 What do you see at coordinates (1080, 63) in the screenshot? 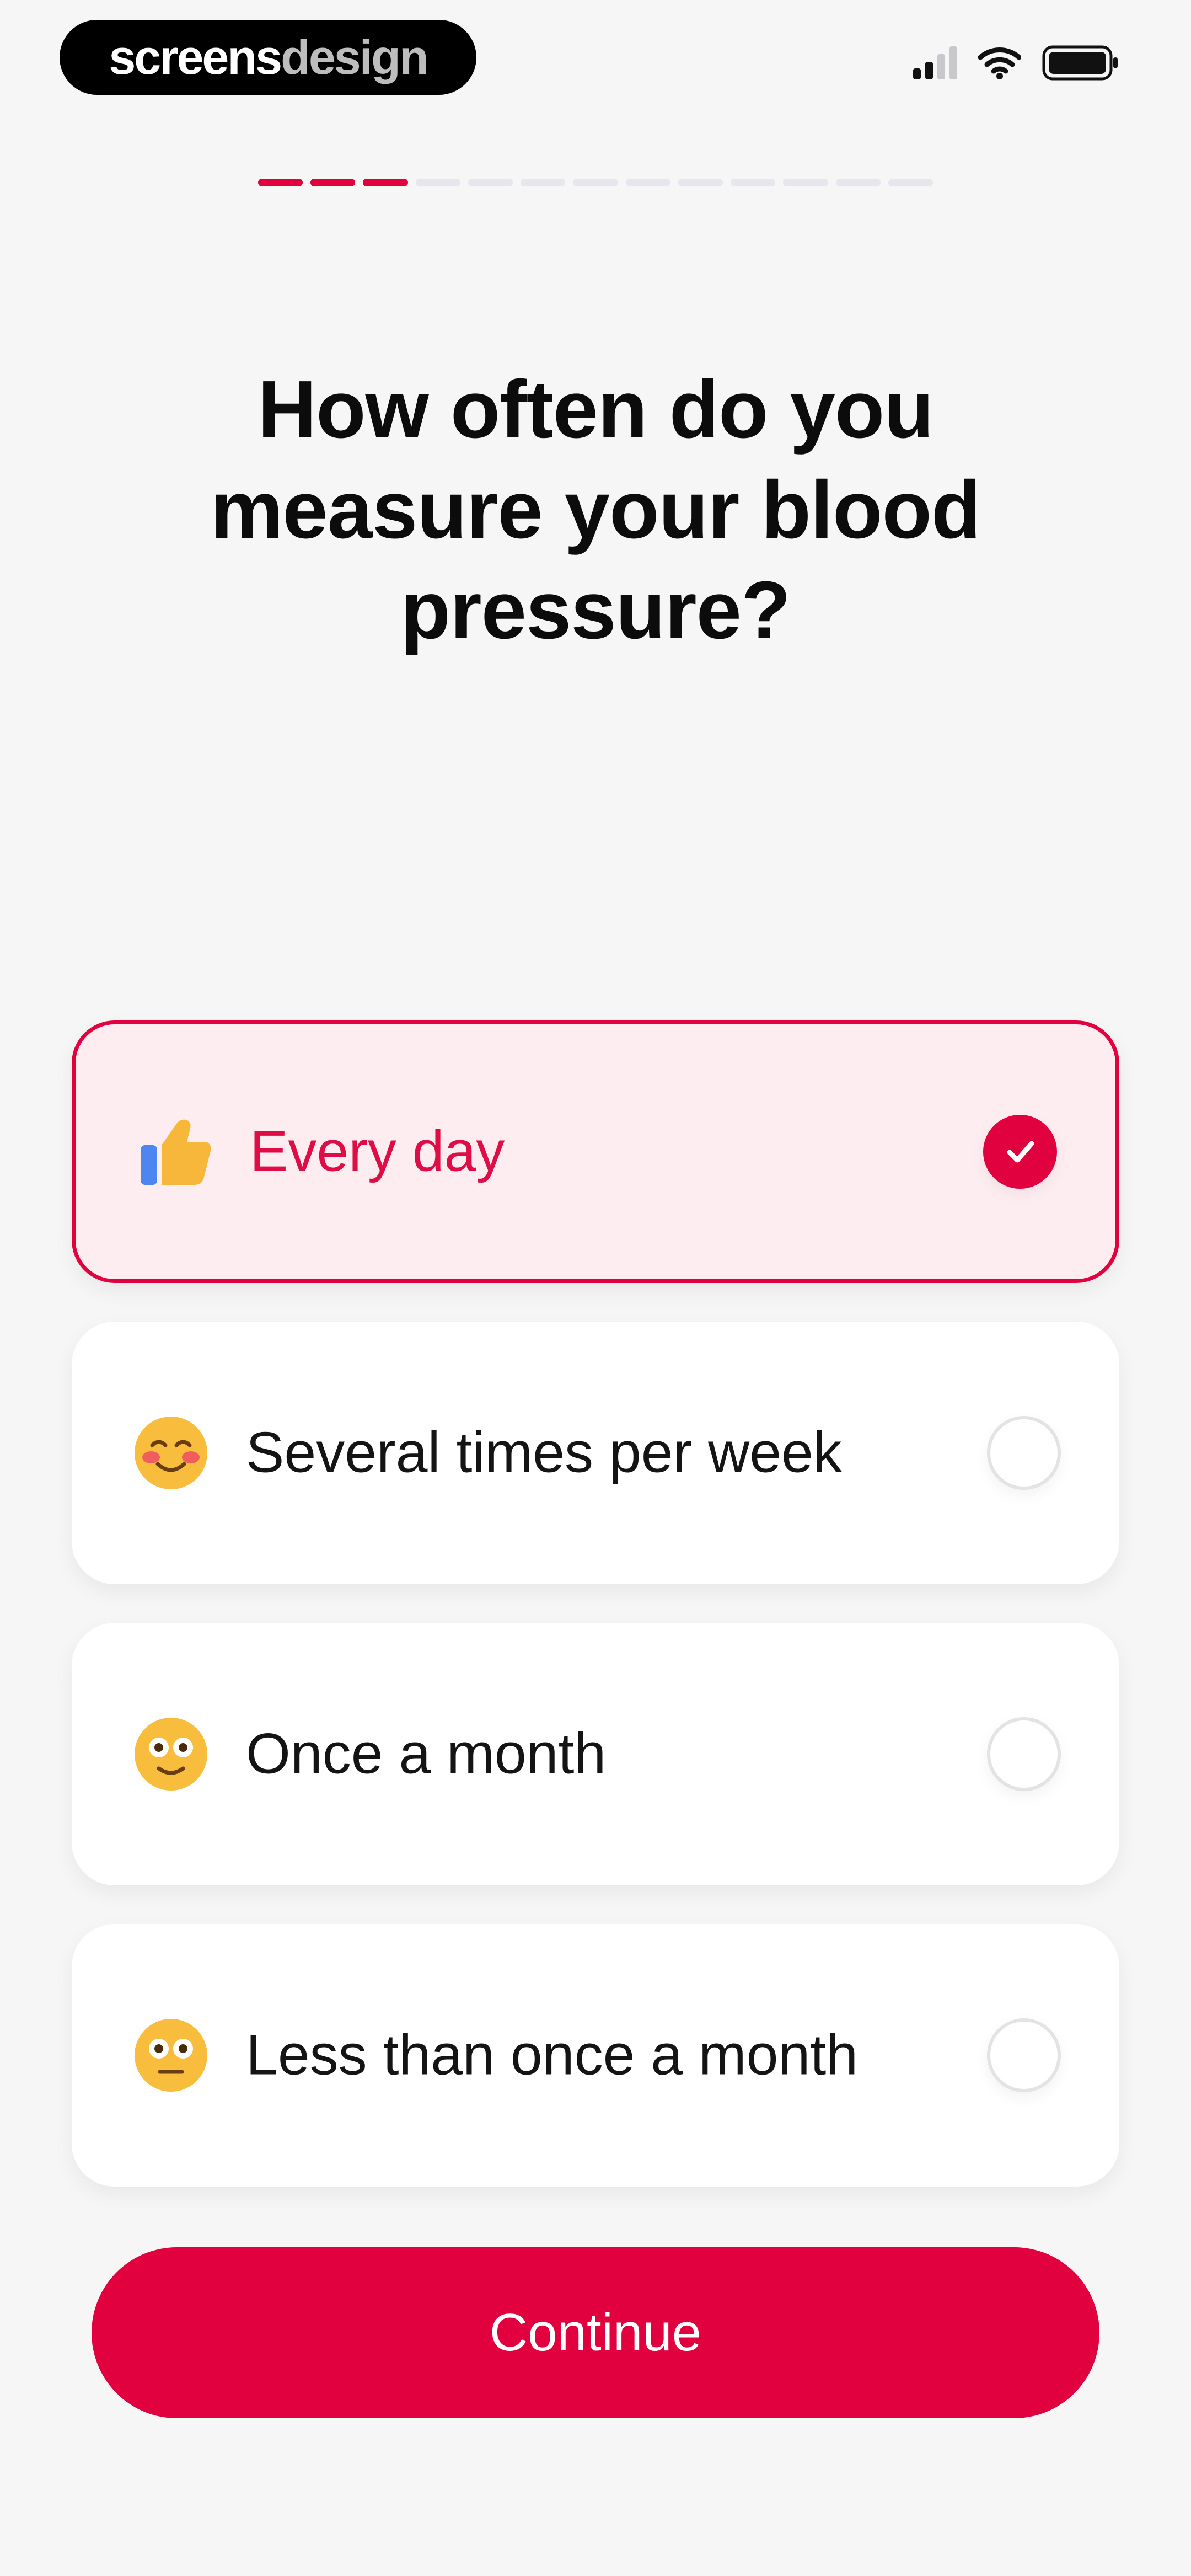
I see `battery-icon` at bounding box center [1080, 63].